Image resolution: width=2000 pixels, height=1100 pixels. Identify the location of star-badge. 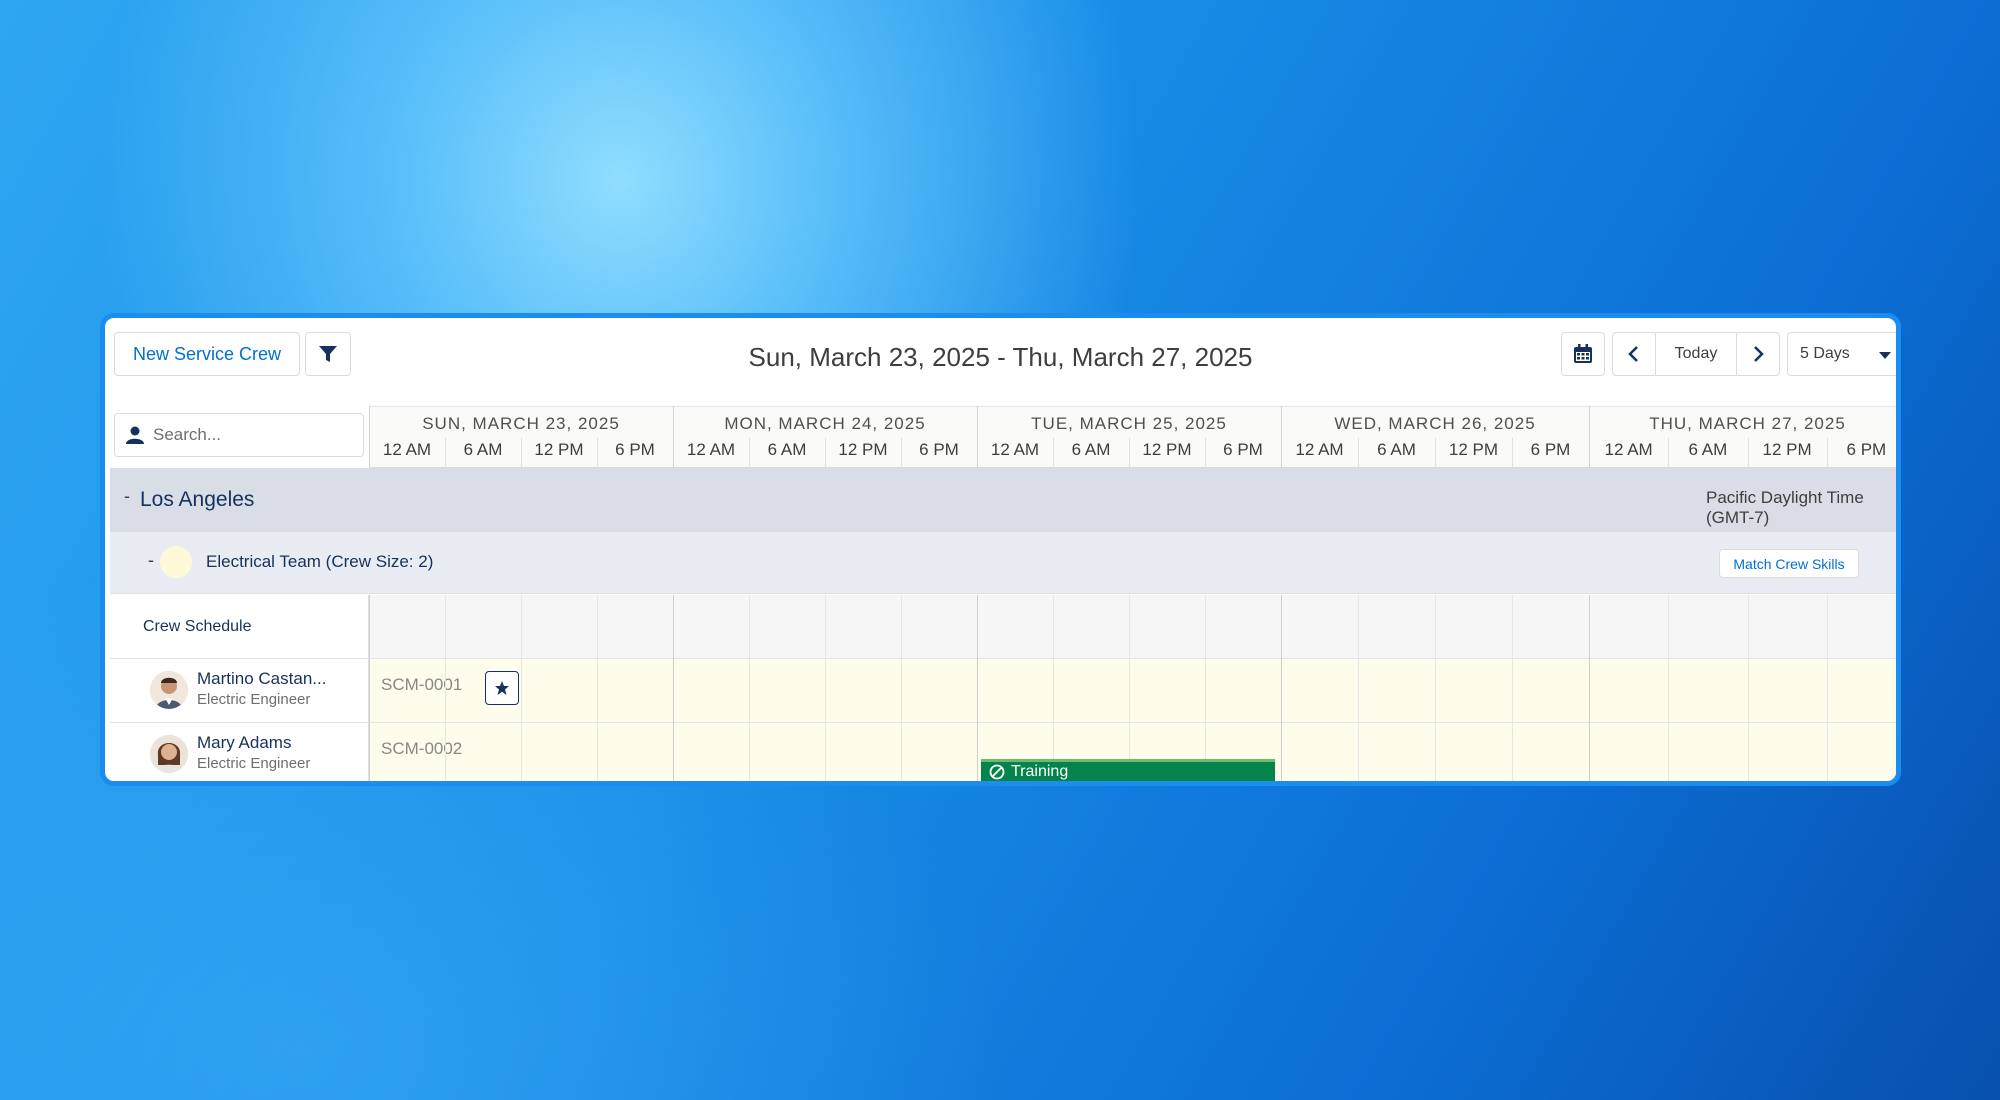
(502, 688).